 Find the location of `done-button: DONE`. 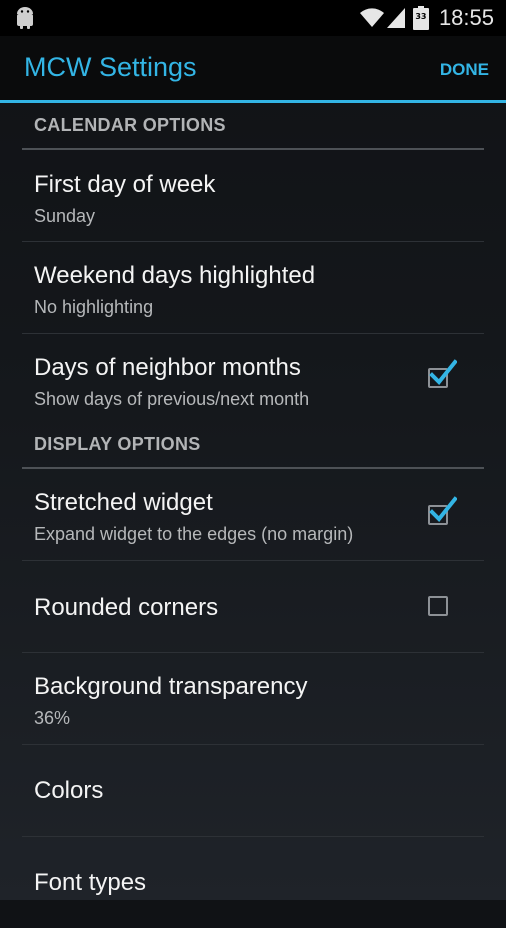

done-button: DONE is located at coordinates (464, 70).